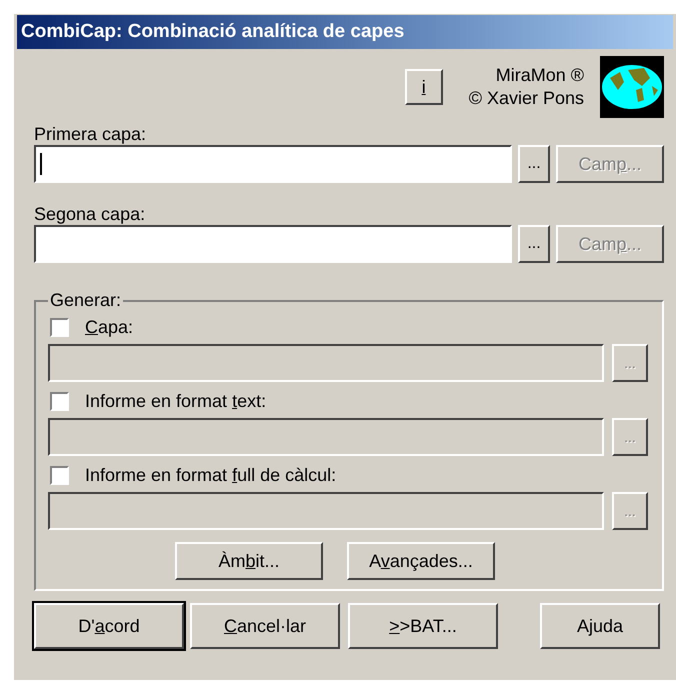 The width and height of the screenshot is (676, 683). I want to click on checkbox-label: Capa:, so click(109, 327).